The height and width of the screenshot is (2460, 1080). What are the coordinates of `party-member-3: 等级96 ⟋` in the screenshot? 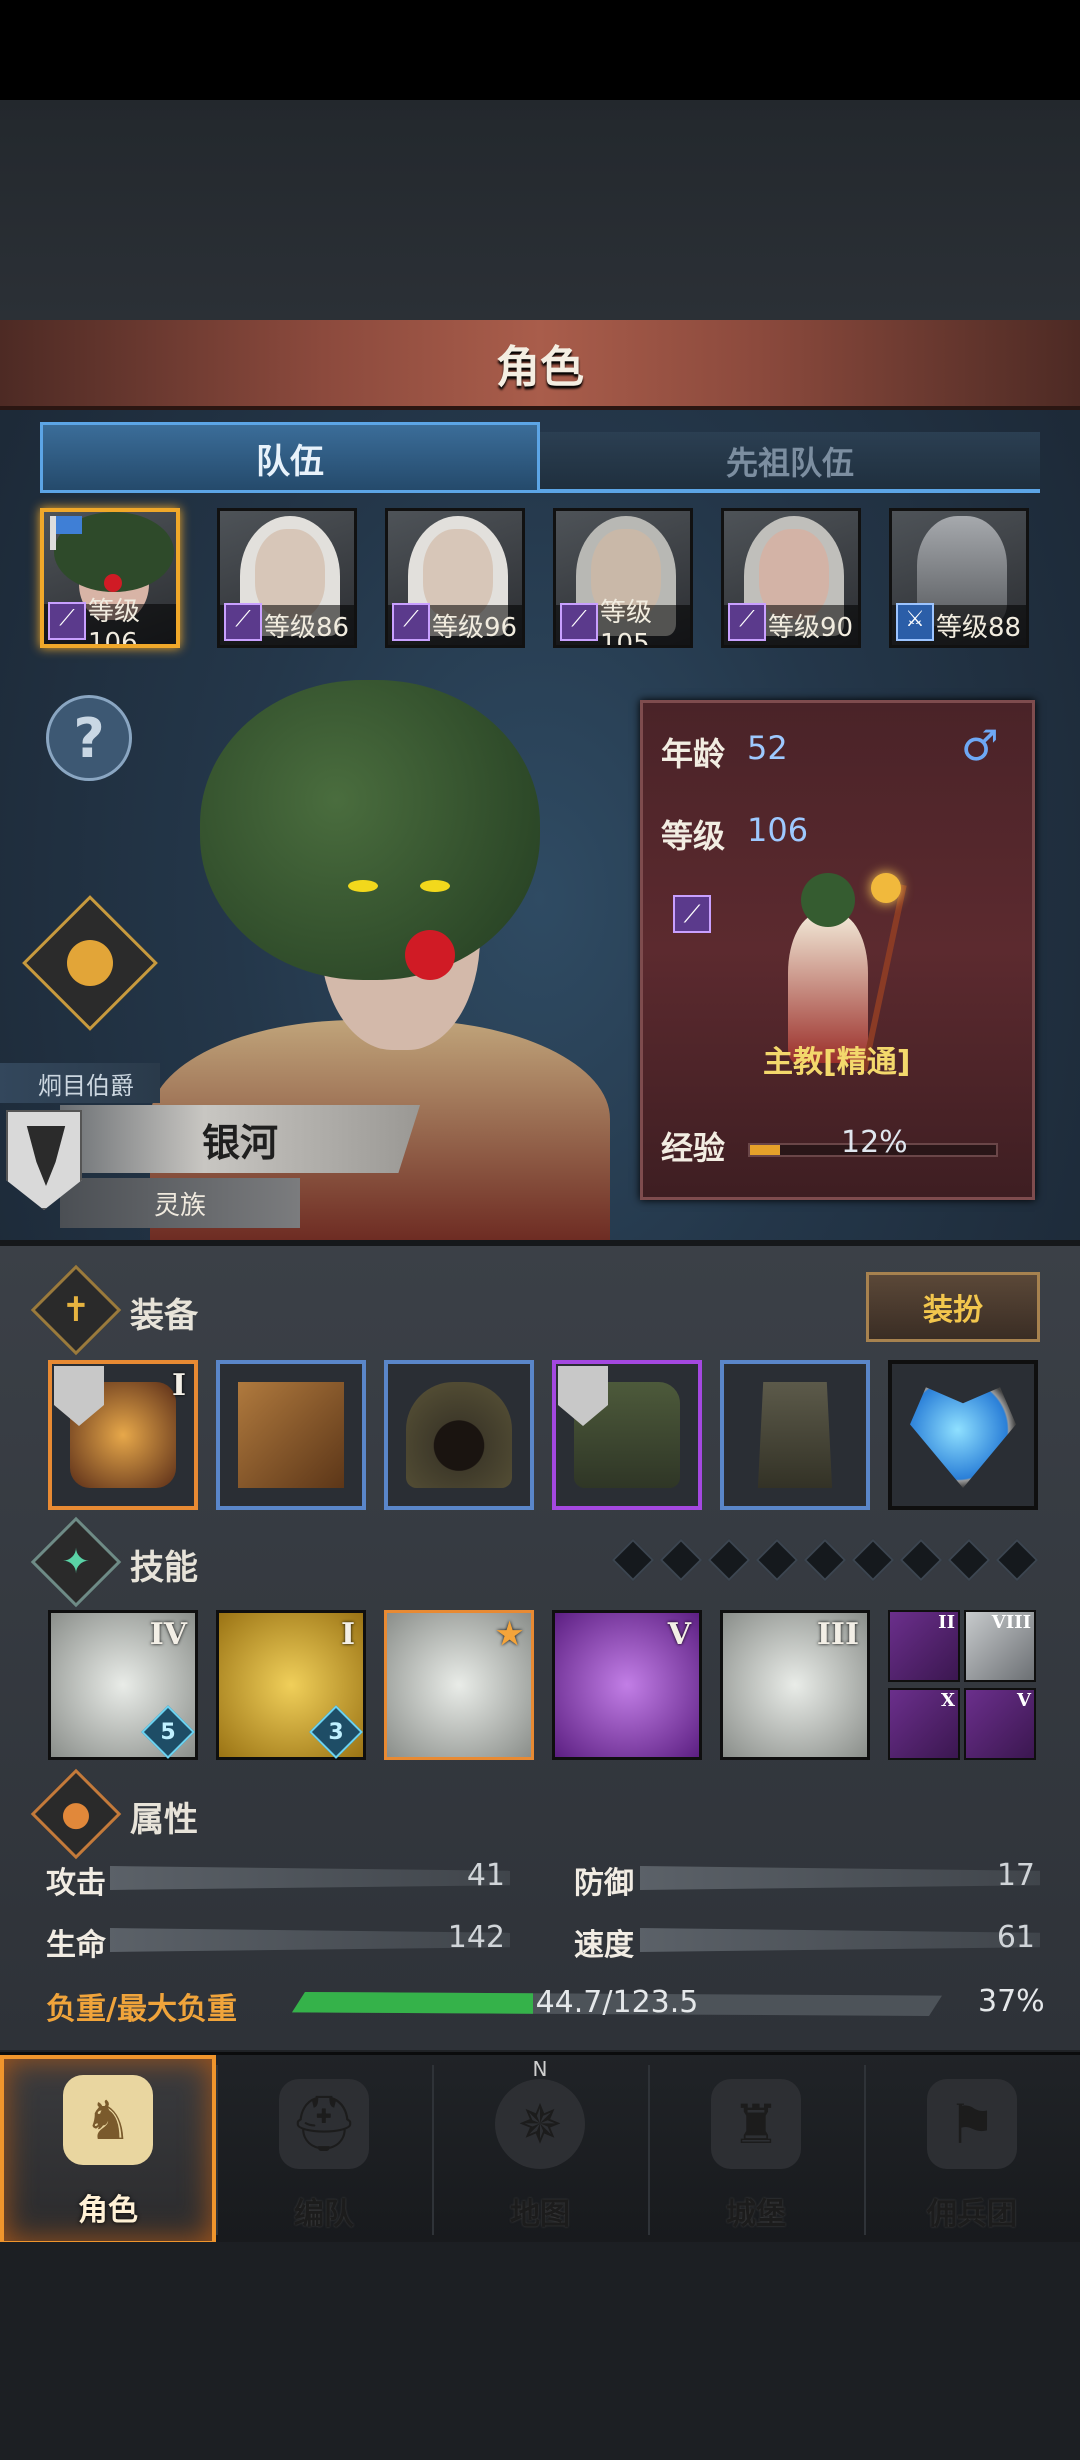 It's located at (455, 578).